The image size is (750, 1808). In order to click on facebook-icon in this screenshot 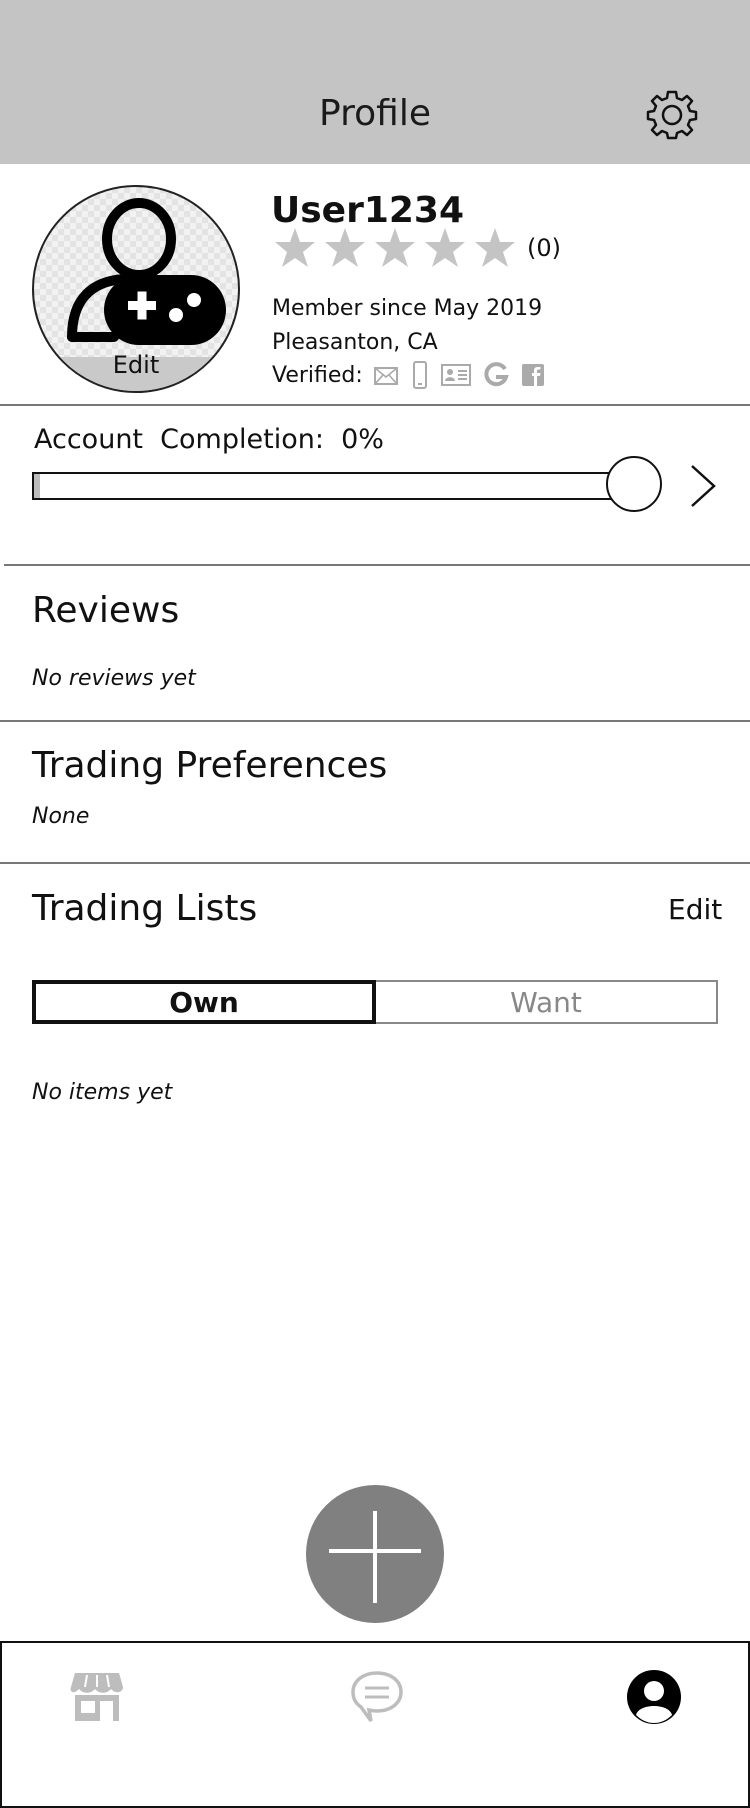, I will do `click(532, 375)`.